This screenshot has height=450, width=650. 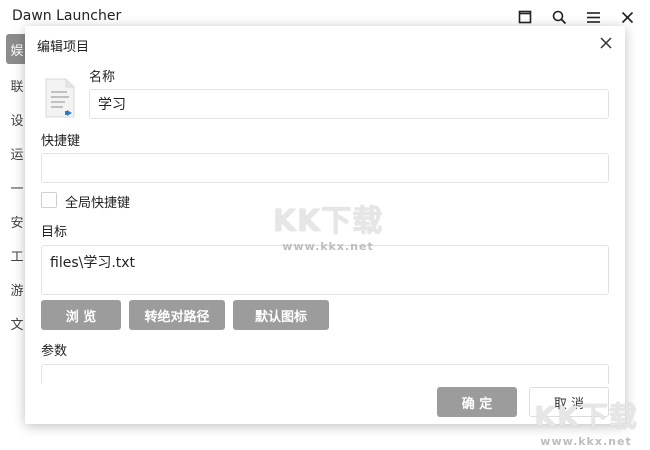 What do you see at coordinates (349, 104) in the screenshot?
I see `name-input` at bounding box center [349, 104].